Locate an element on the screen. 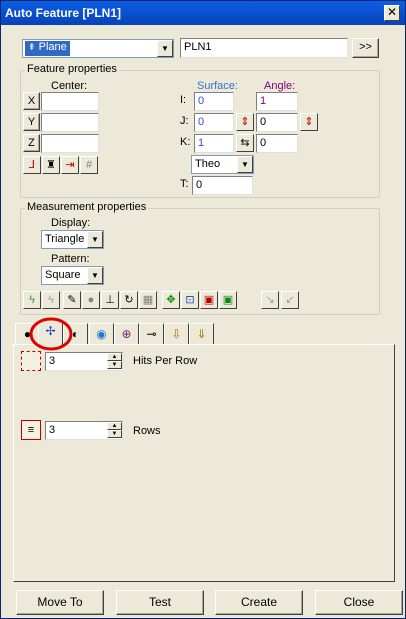 The height and width of the screenshot is (619, 406). angle-i-input: 1 is located at coordinates (277, 101).